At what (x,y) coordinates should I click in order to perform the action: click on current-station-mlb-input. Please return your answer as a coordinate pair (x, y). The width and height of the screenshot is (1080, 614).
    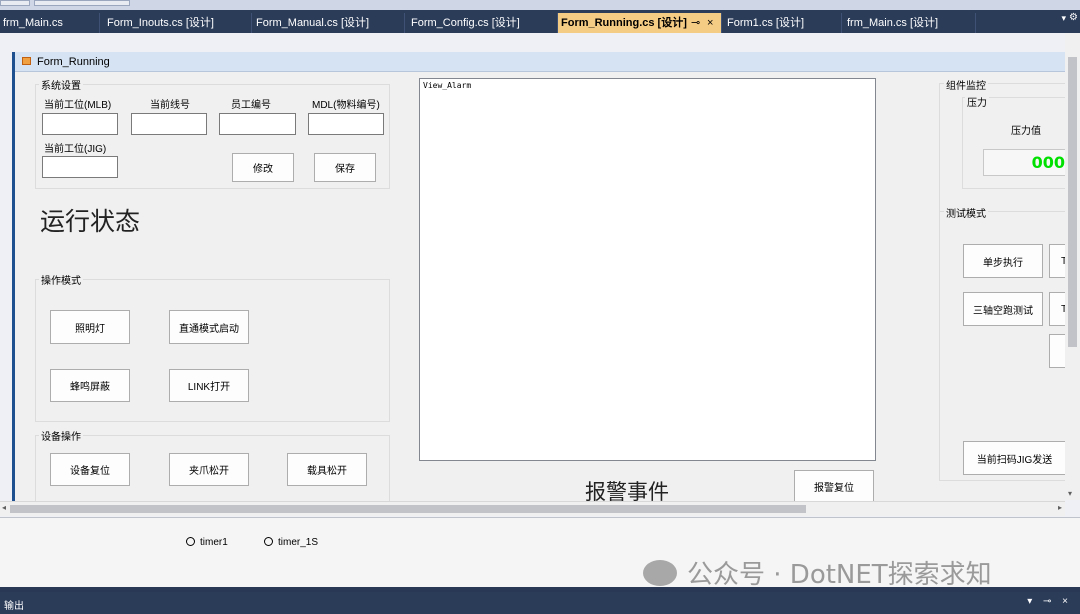
    Looking at the image, I should click on (80, 124).